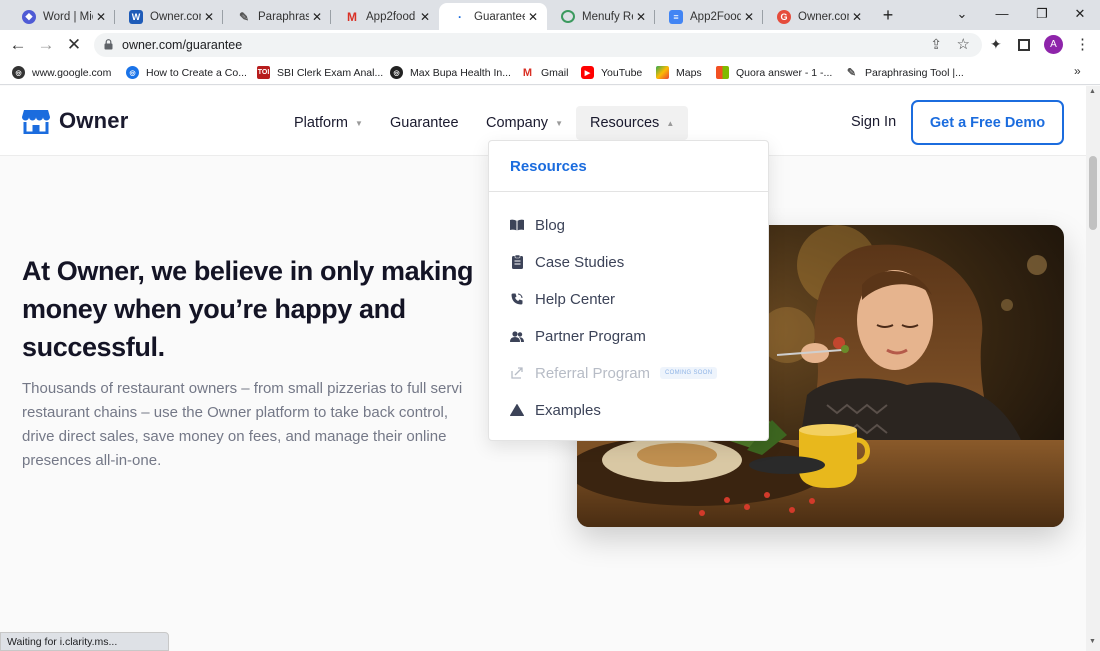  I want to click on youtube-icon: ▶, so click(587, 72).